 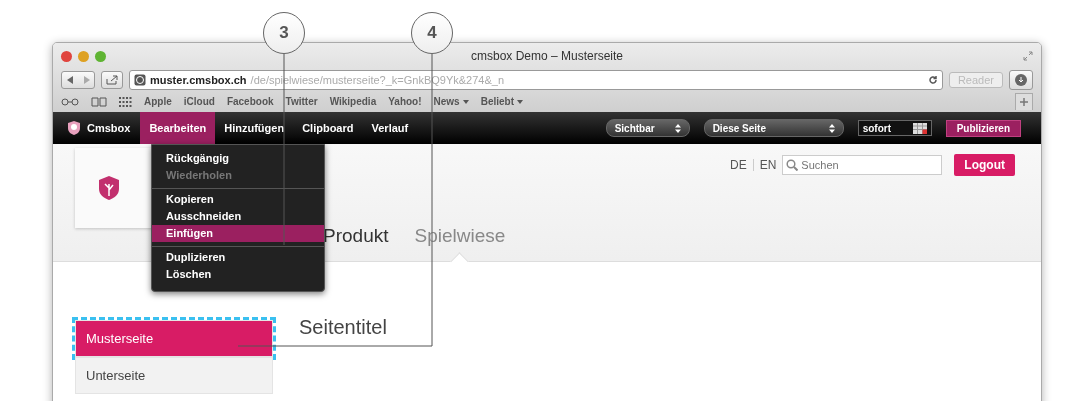 I want to click on callout-number: 4, so click(x=432, y=33).